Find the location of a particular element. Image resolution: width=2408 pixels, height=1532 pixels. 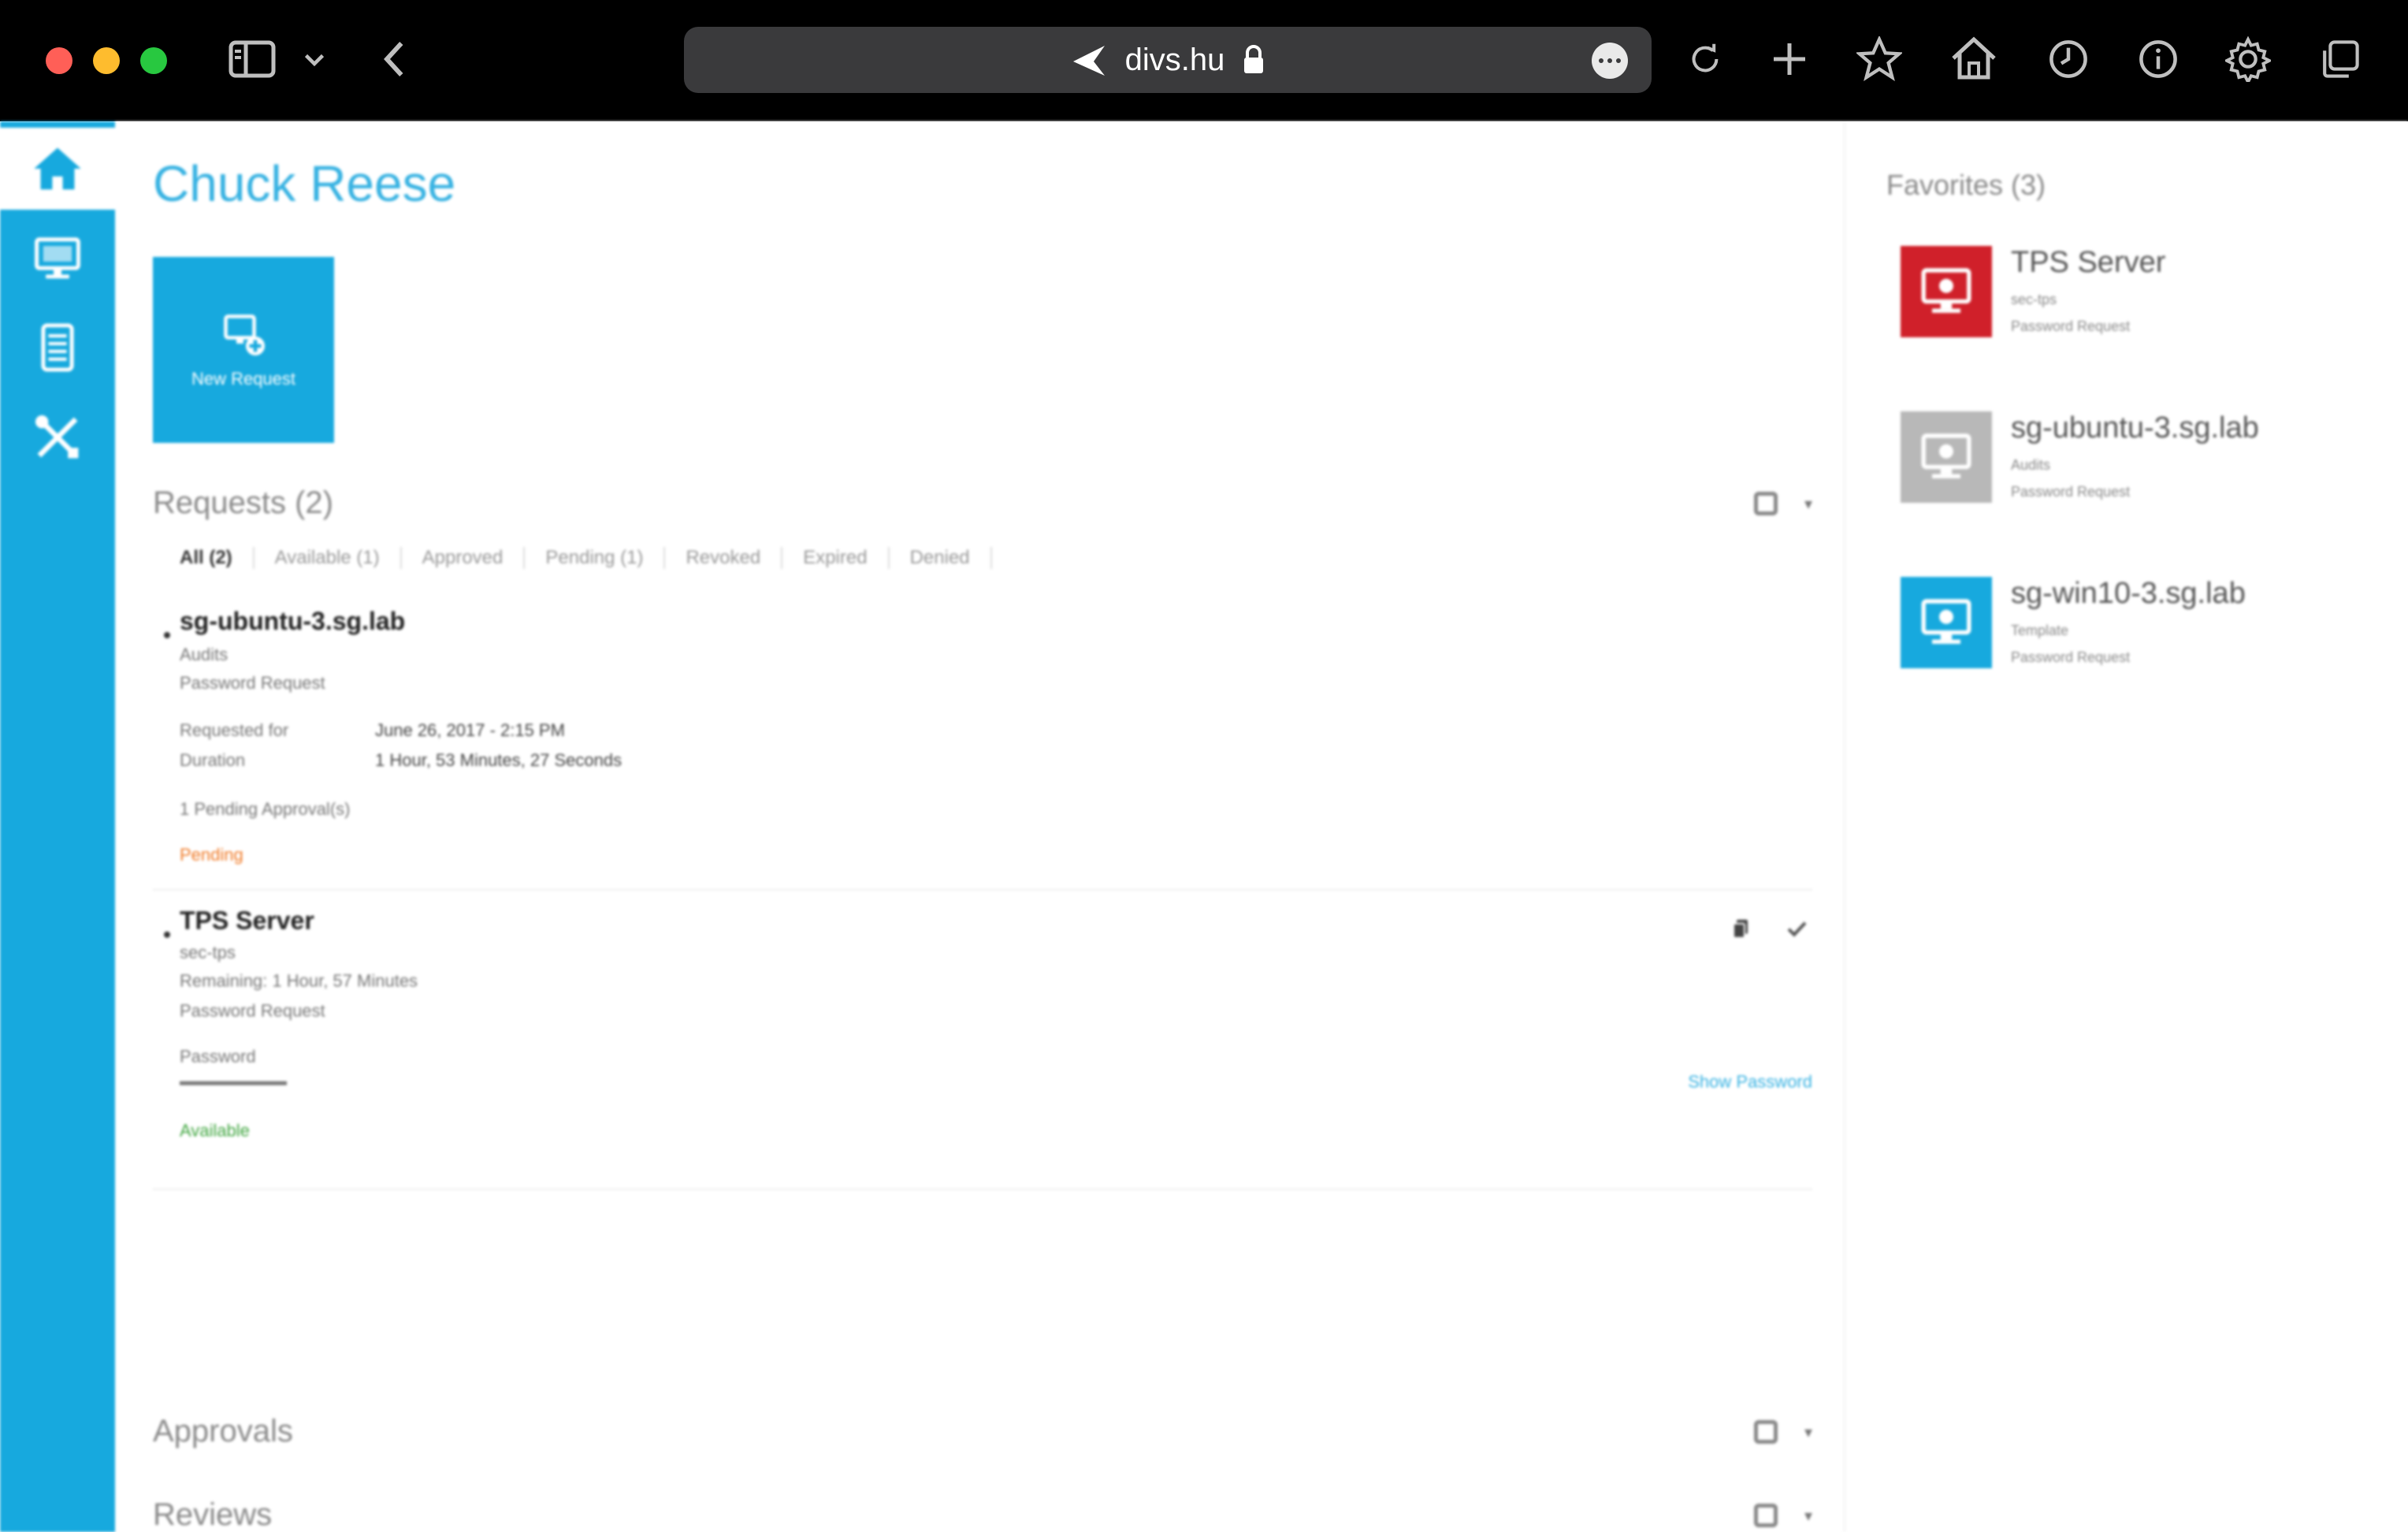

favorite-item: TPS Server sec-tps Password Request is located at coordinates (2137, 297).